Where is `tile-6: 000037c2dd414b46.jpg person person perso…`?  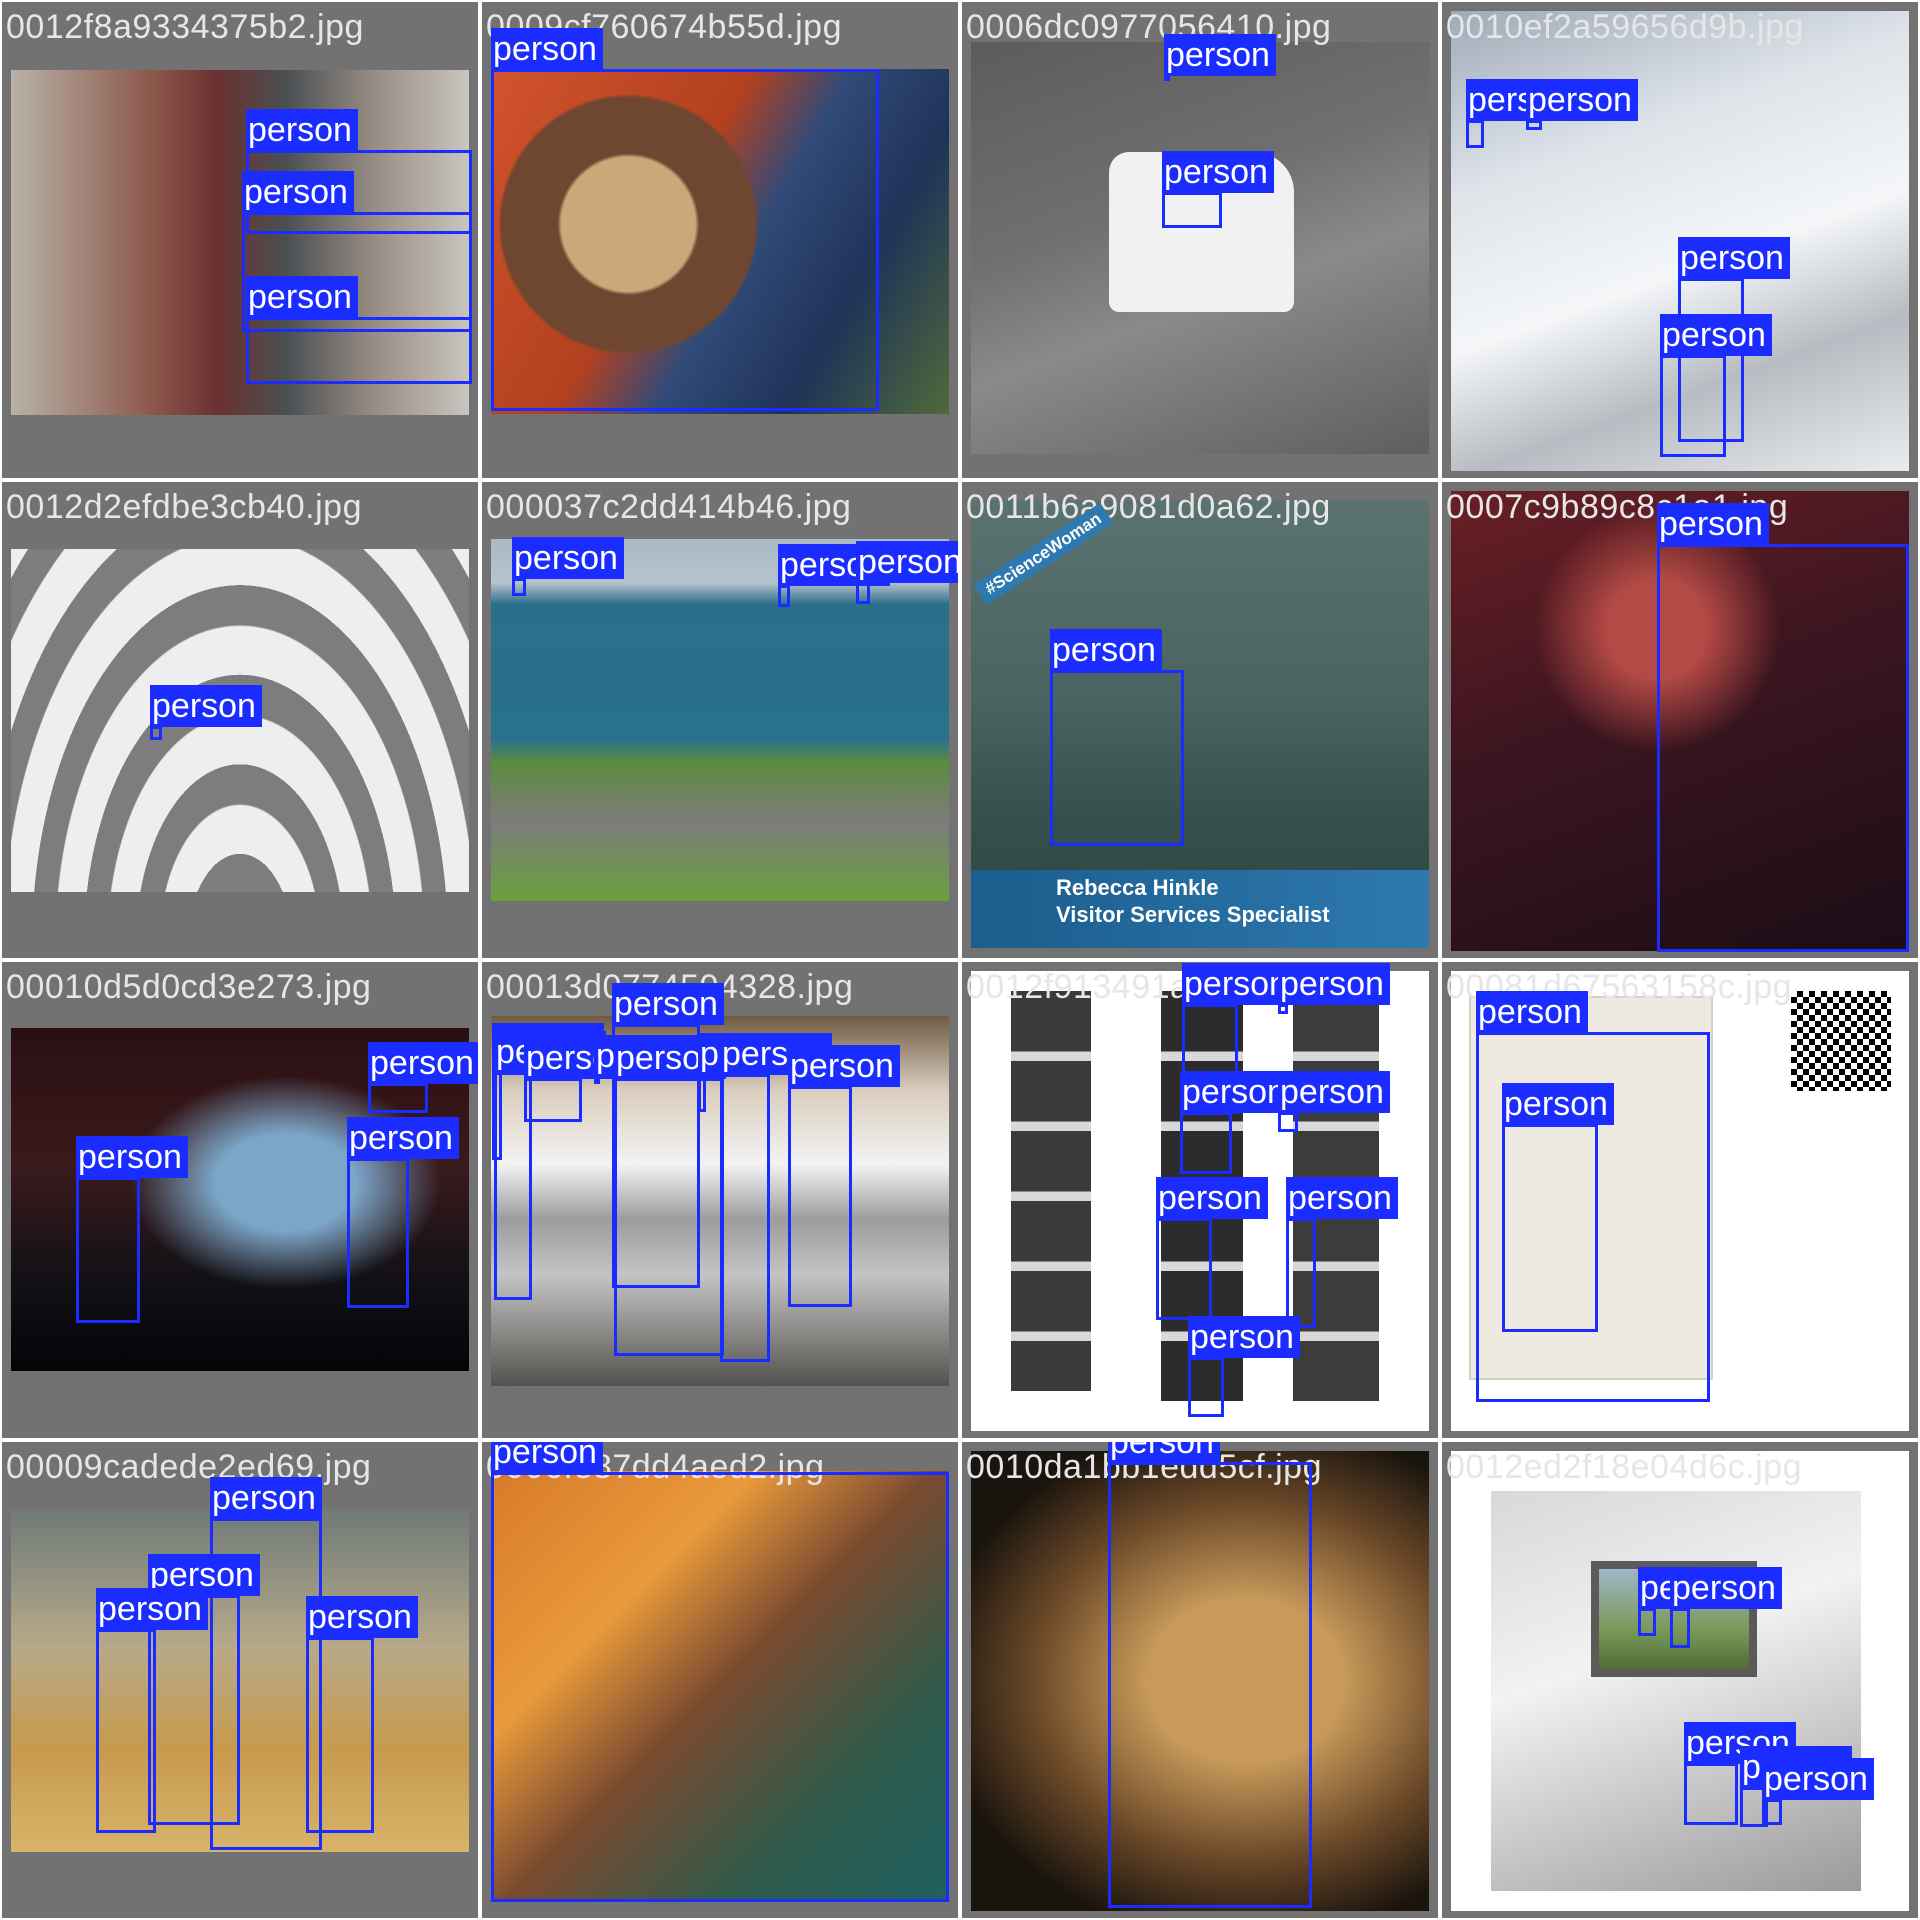
tile-6: 000037c2dd414b46.jpg person person perso… is located at coordinates (720, 720).